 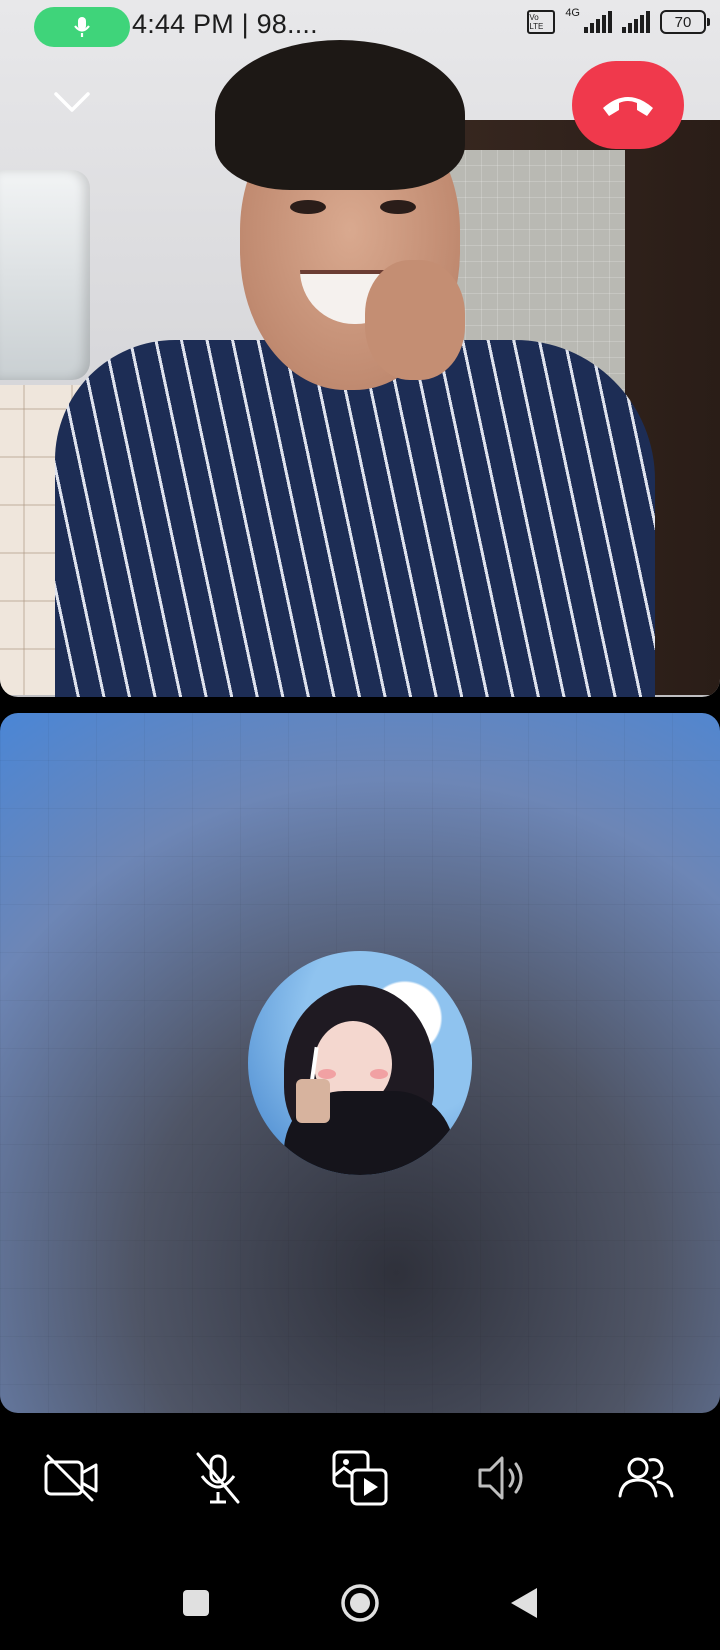 What do you see at coordinates (541, 22) in the screenshot?
I see `volte-badge: Vo LTE` at bounding box center [541, 22].